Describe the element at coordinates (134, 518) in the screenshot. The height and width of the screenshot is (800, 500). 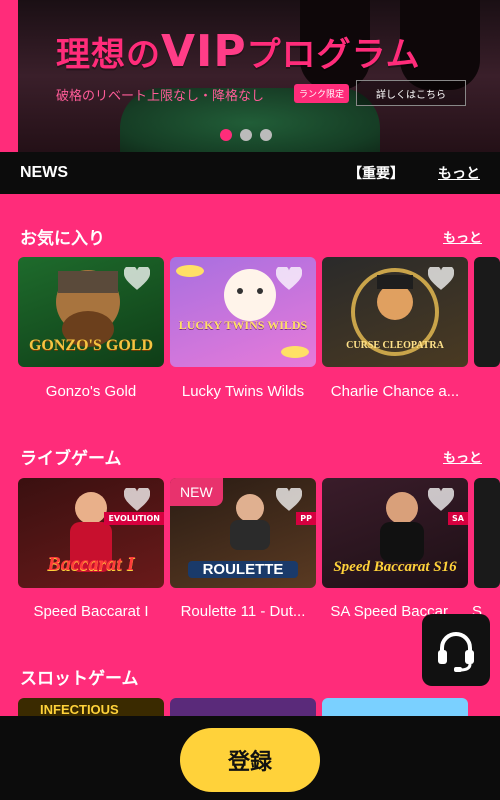
I see `provider-tag: EVOLUTION` at that location.